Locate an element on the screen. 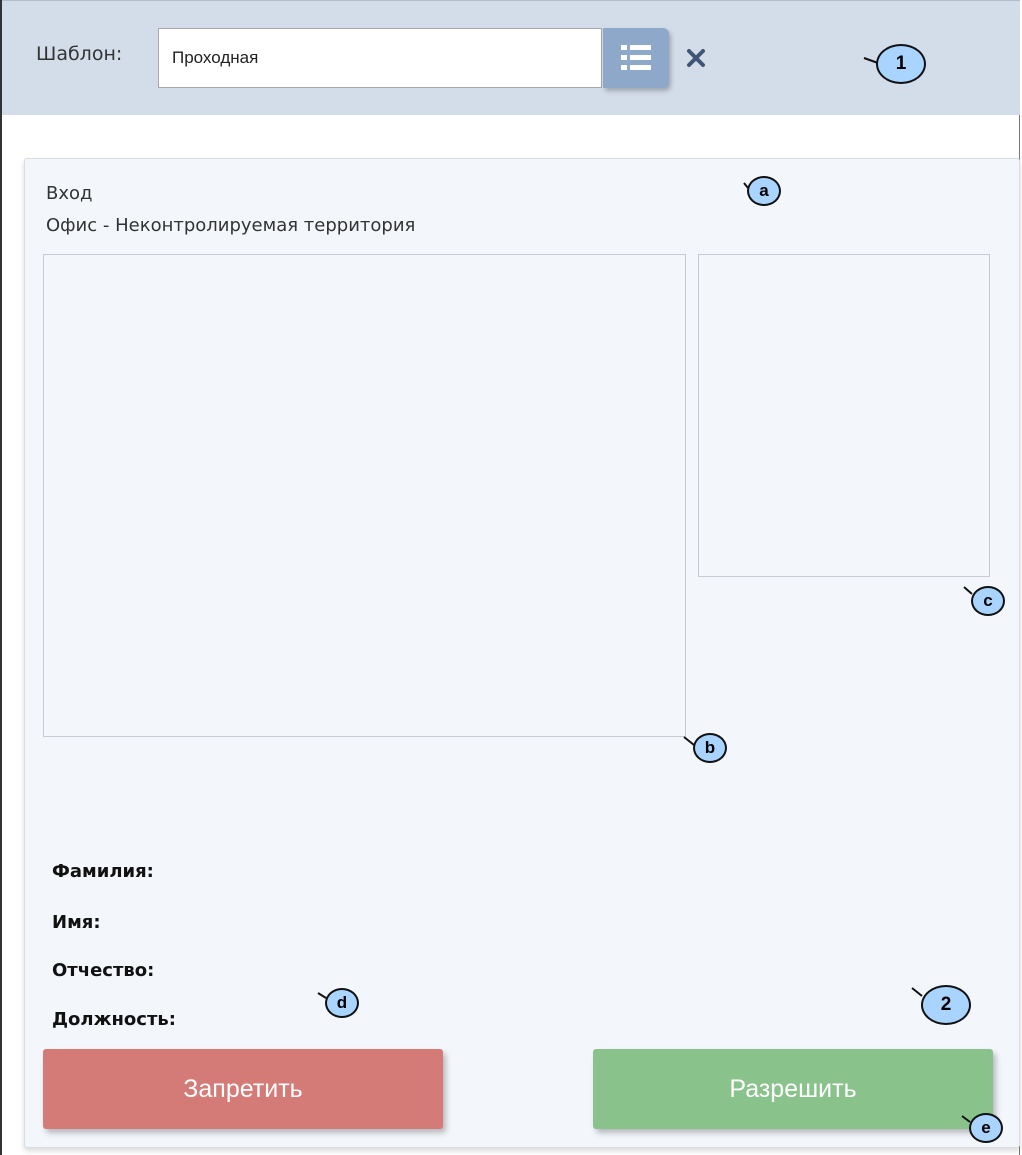 Image resolution: width=1022 pixels, height=1155 pixels. leader-c is located at coordinates (968, 590).